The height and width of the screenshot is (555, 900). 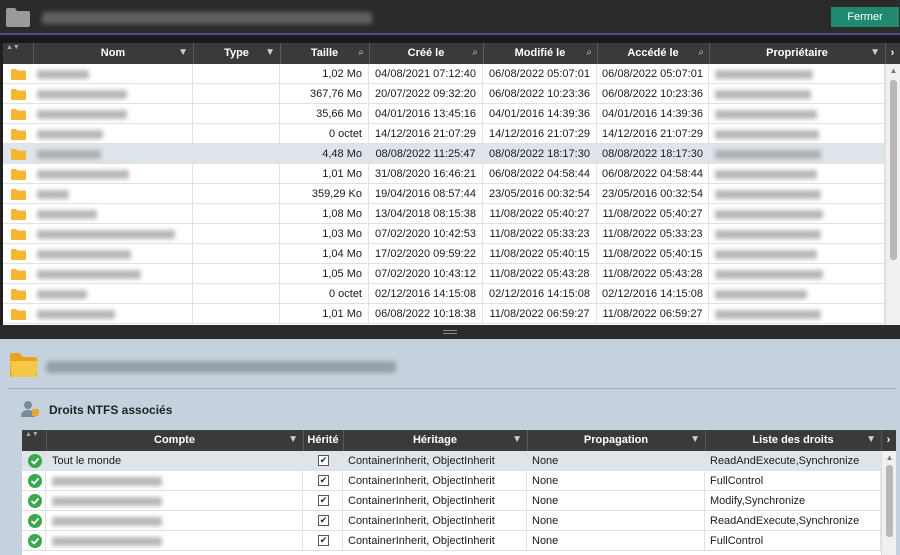 I want to click on inherited-cell: ✔, so click(x=323, y=541).